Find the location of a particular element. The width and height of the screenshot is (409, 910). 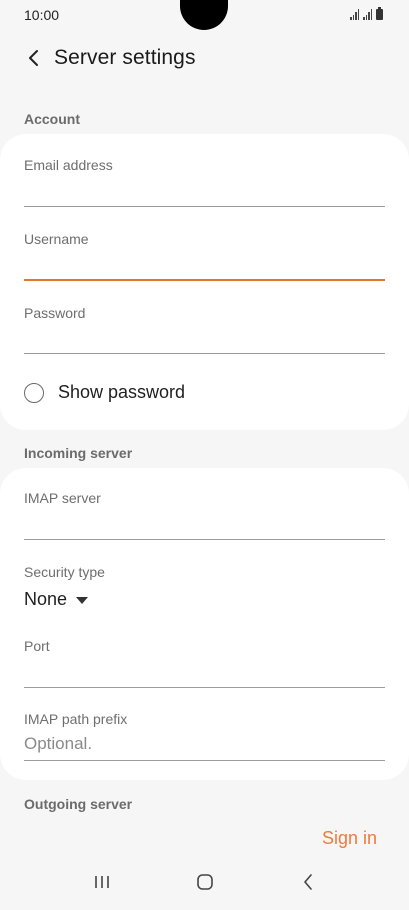

home-button is located at coordinates (205, 882).